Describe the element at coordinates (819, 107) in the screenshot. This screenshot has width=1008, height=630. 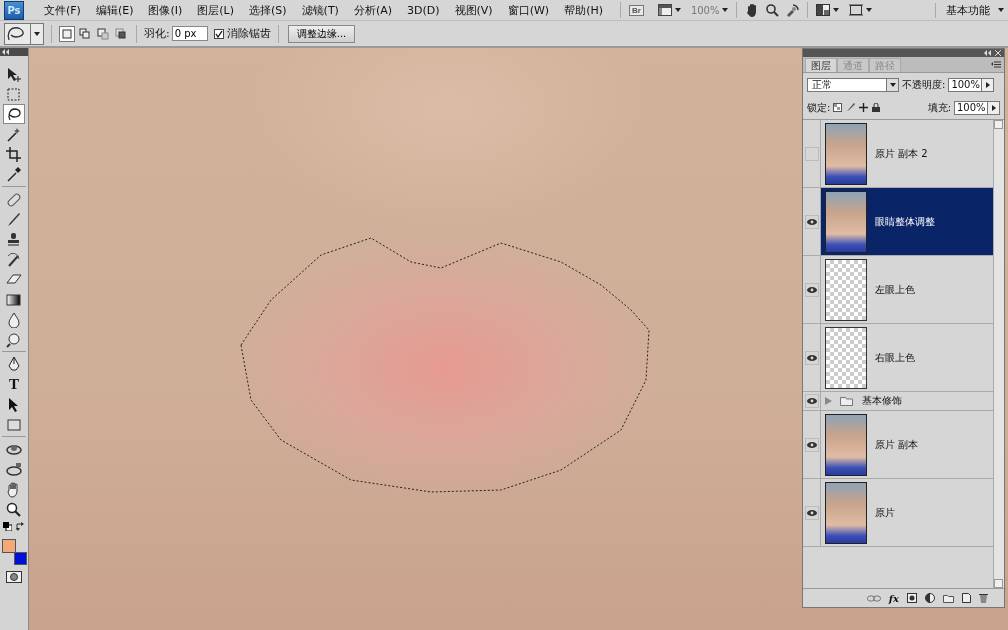
I see `lock-label: 锁定:` at that location.